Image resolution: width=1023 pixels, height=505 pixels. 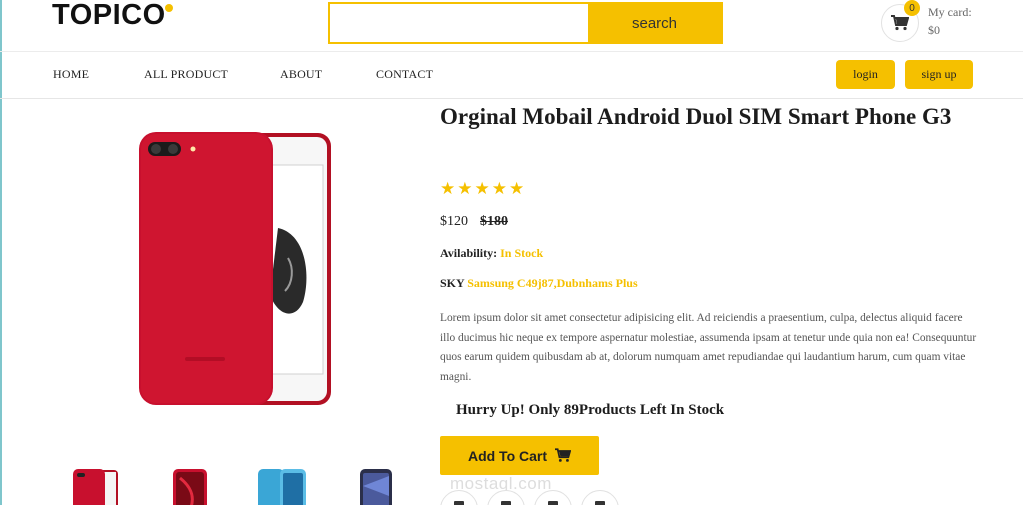 I want to click on nav-divider-bottom, so click(x=511, y=98).